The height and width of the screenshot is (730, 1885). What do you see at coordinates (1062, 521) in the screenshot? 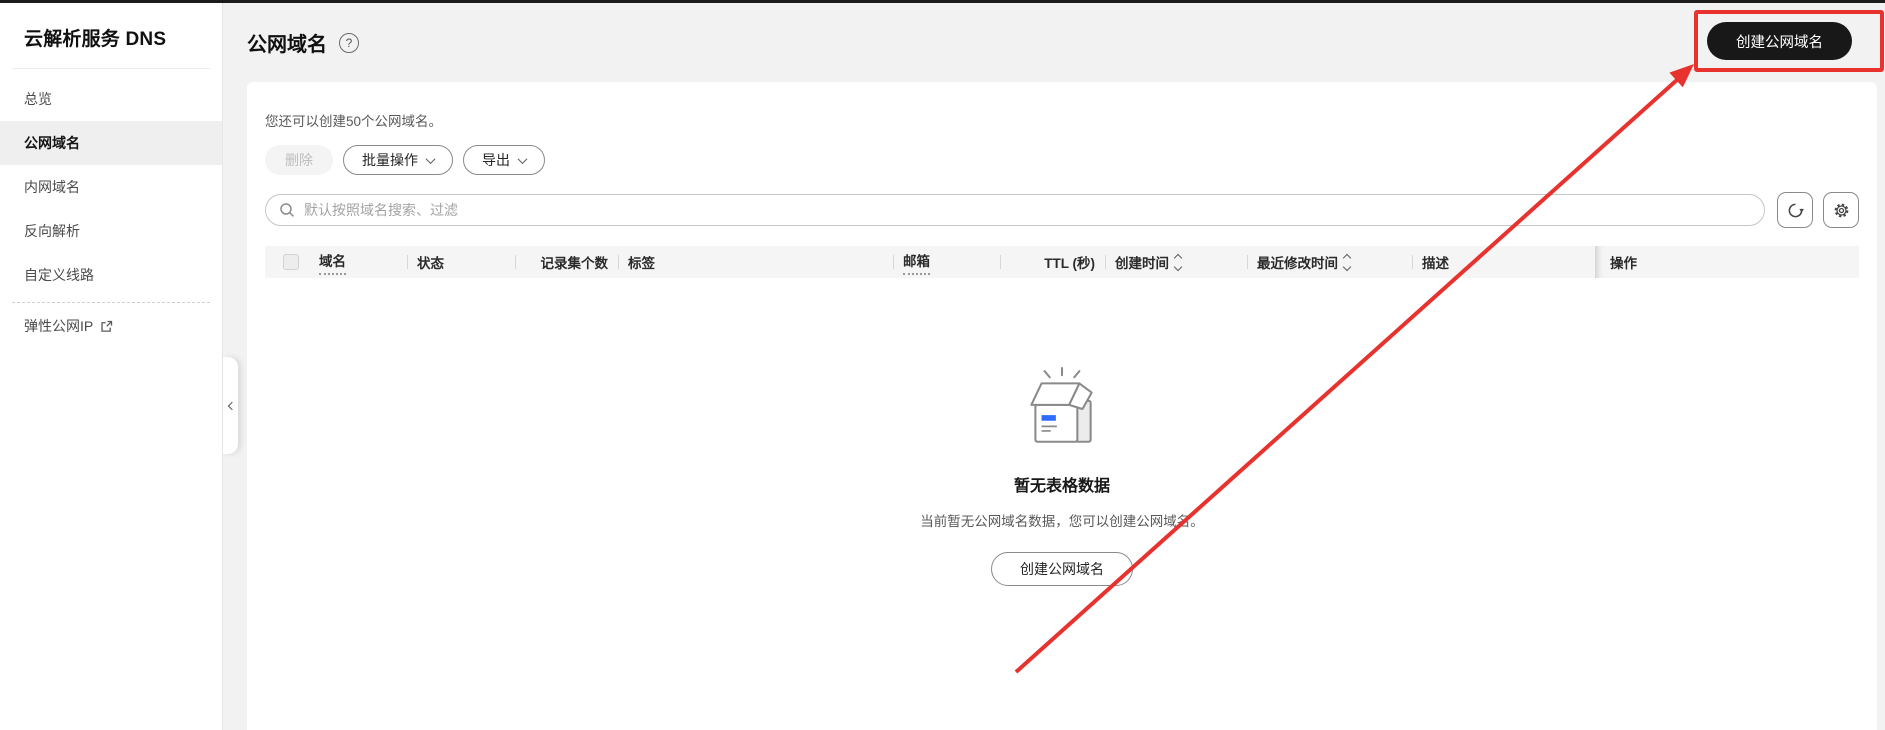
I see `empty-description: 当前暂无公网域名数据，您可以创建公网域名。` at bounding box center [1062, 521].